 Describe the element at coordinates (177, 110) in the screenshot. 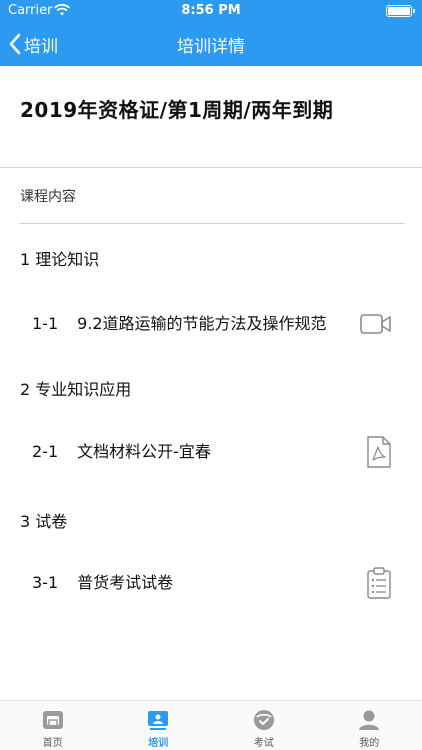

I see `course-title: 2019年资格证/第1周期/两年到期` at that location.